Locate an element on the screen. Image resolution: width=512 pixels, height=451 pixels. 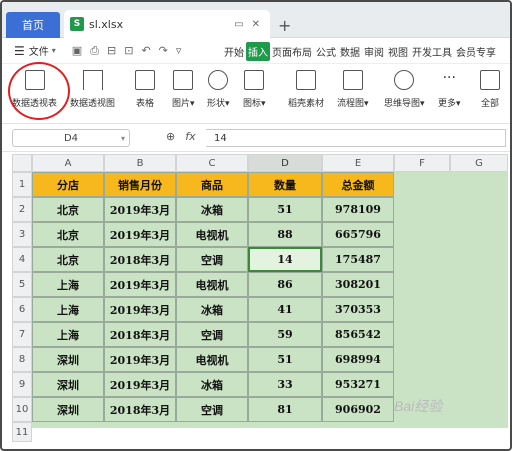
table-cell: 41 is located at coordinates (285, 309).